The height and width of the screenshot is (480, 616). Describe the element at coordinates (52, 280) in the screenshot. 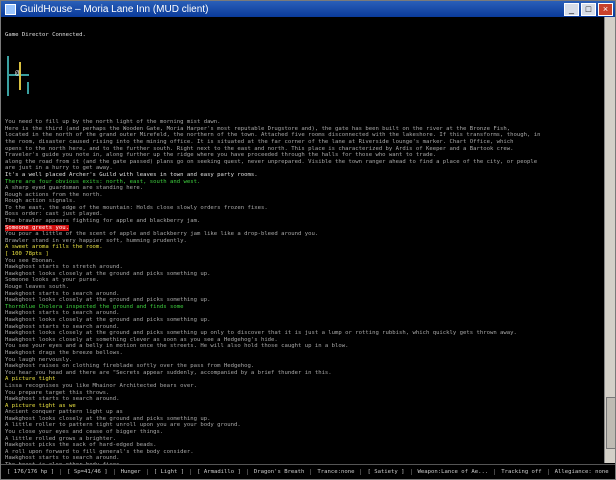

I see `log-line-text: Someone looks at your purse.` at that location.